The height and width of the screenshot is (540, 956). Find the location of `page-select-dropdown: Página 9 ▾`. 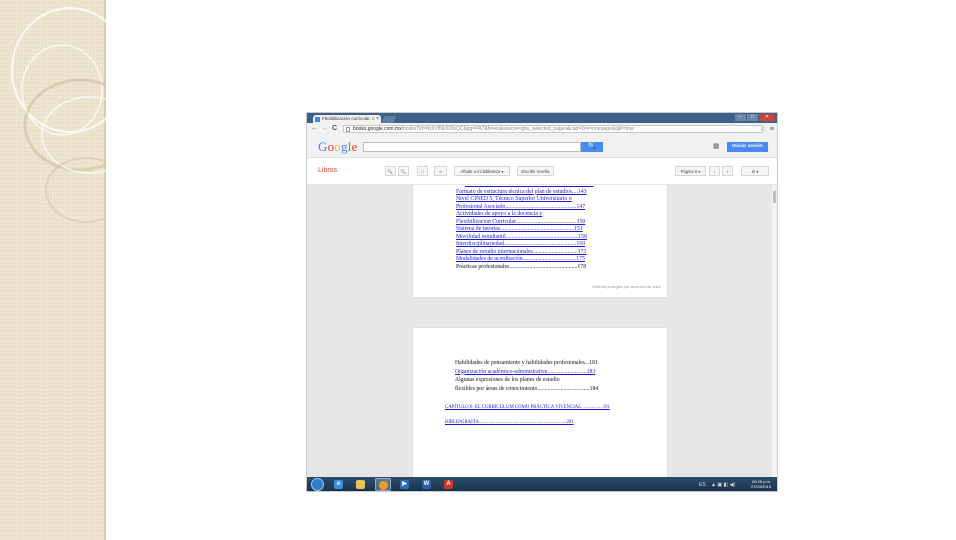

page-select-dropdown: Página 9 ▾ is located at coordinates (690, 171).